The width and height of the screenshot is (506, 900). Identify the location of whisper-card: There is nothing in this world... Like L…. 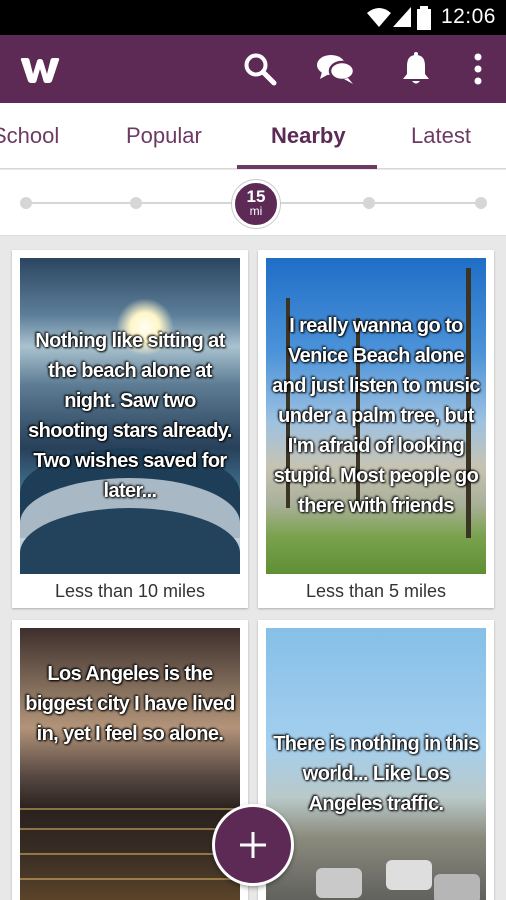
(376, 760).